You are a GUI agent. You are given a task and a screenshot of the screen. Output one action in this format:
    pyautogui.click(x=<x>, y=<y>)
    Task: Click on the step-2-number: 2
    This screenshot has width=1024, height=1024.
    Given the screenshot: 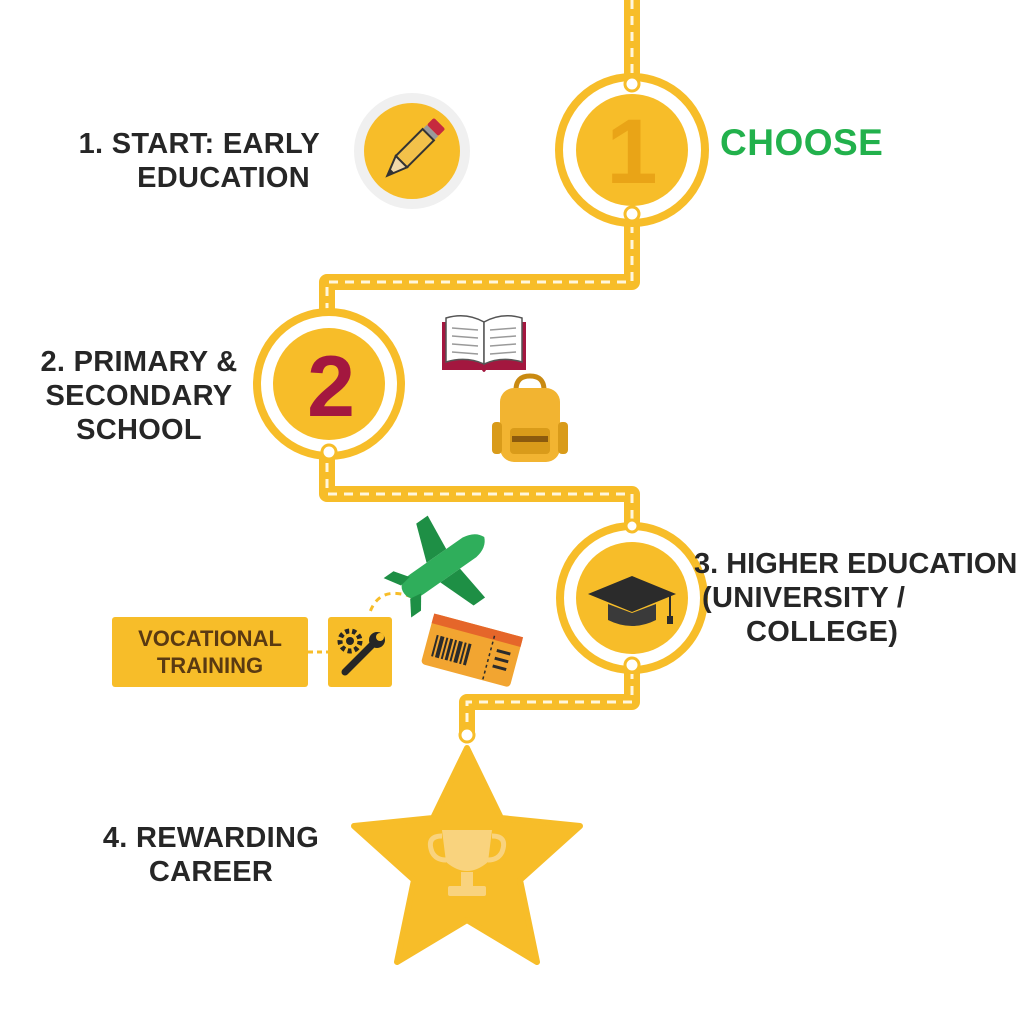 What is the action you would take?
    pyautogui.click(x=331, y=387)
    